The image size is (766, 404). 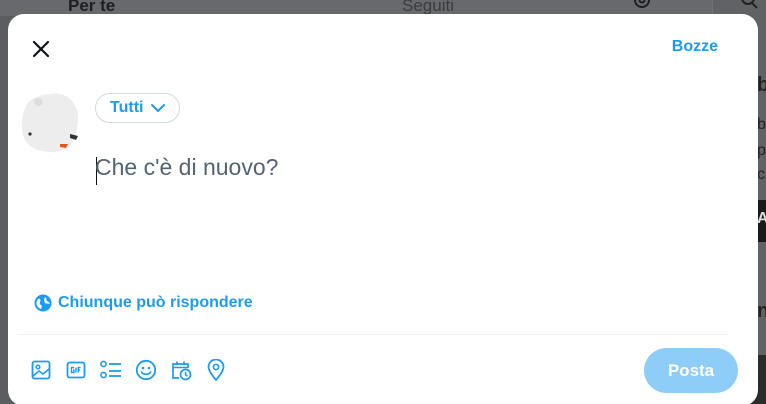 I want to click on divider, so click(x=373, y=334).